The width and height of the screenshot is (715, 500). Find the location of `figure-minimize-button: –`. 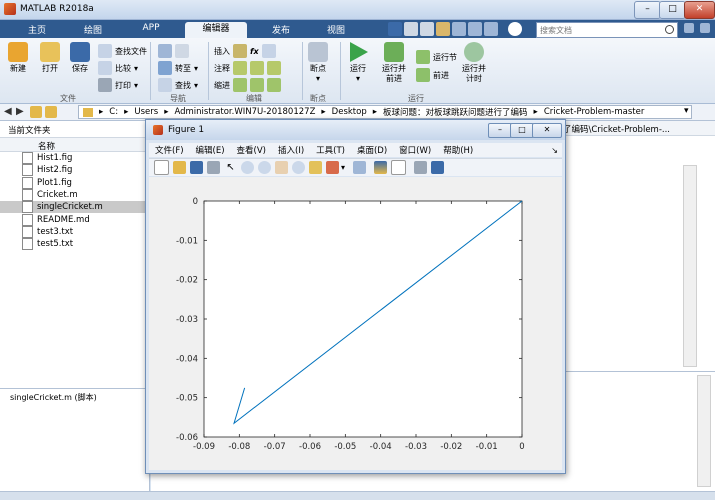

figure-minimize-button: – is located at coordinates (500, 130).